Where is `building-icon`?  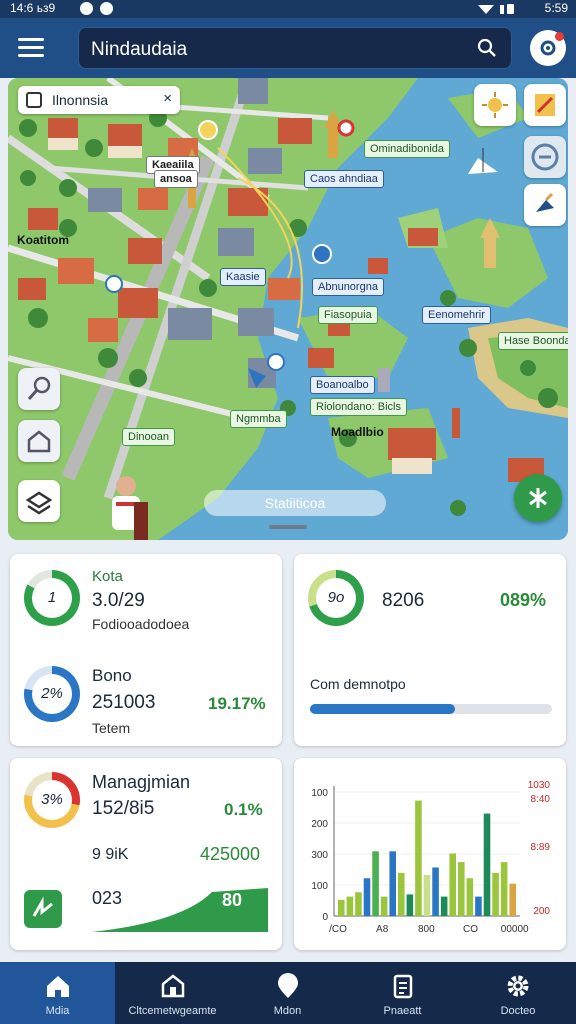 building-icon is located at coordinates (173, 986).